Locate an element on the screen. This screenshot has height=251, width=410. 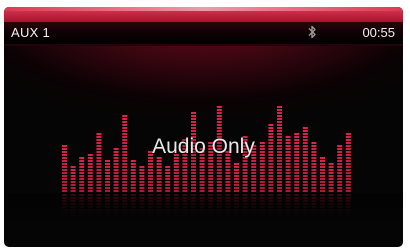
audio-only-message: Audio Only is located at coordinates (203, 146).